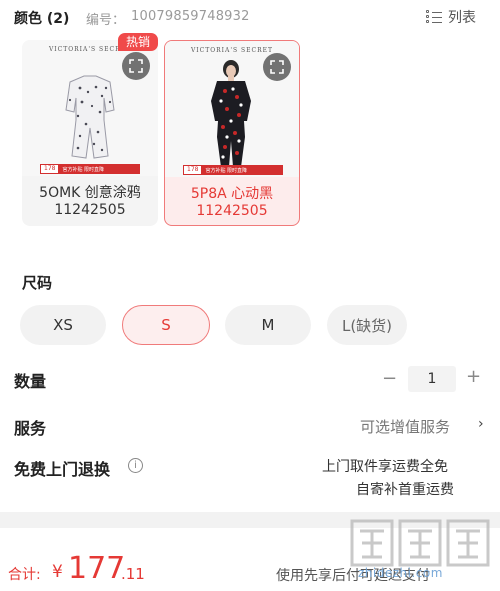 This screenshot has width=500, height=591. I want to click on service-label: 服务, so click(30, 428).